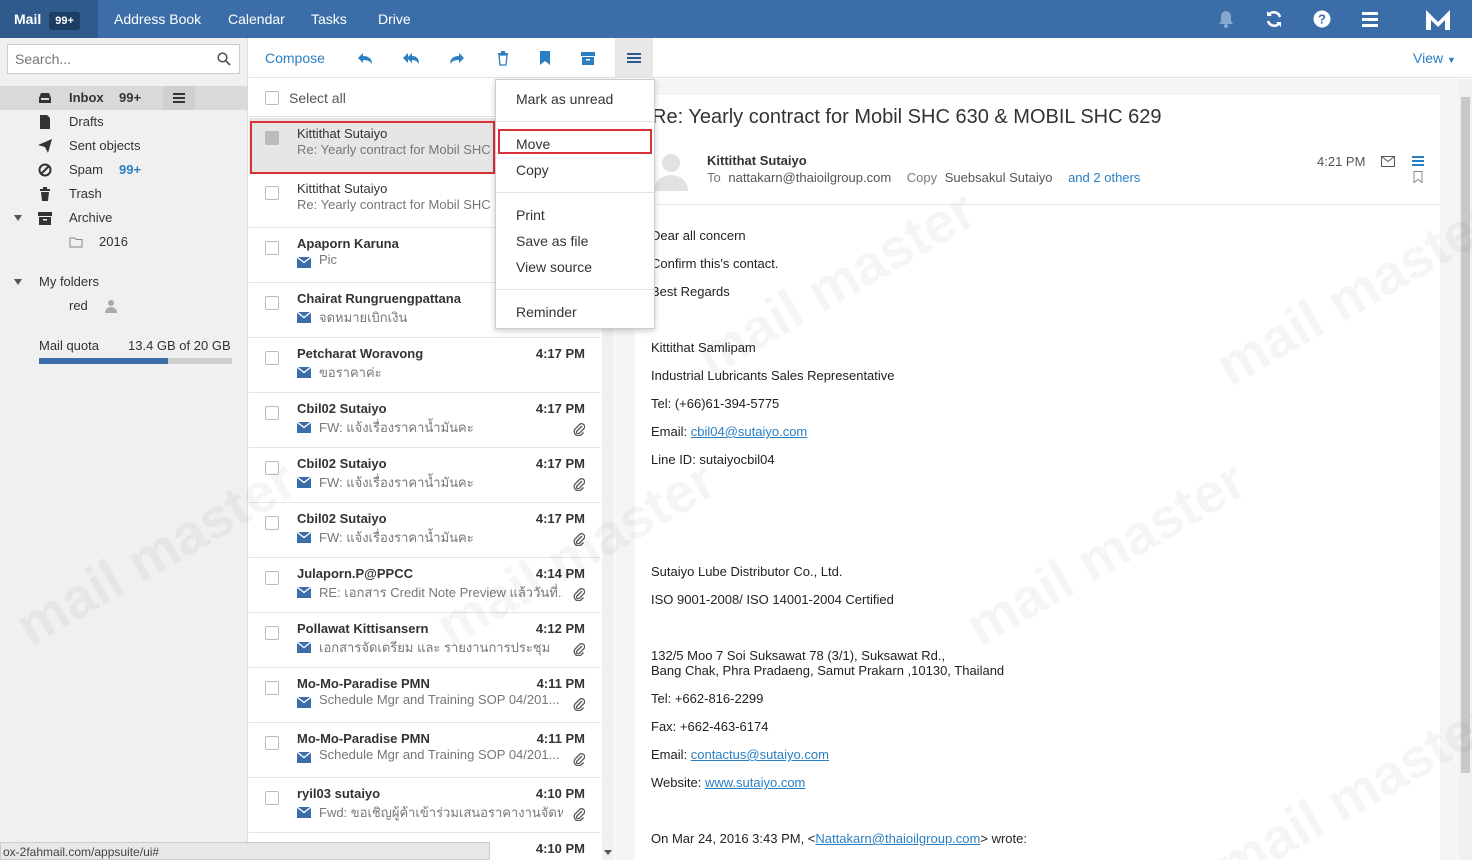 This screenshot has width=1472, height=860. What do you see at coordinates (1465, 435) in the screenshot?
I see `scrollbar-thumb` at bounding box center [1465, 435].